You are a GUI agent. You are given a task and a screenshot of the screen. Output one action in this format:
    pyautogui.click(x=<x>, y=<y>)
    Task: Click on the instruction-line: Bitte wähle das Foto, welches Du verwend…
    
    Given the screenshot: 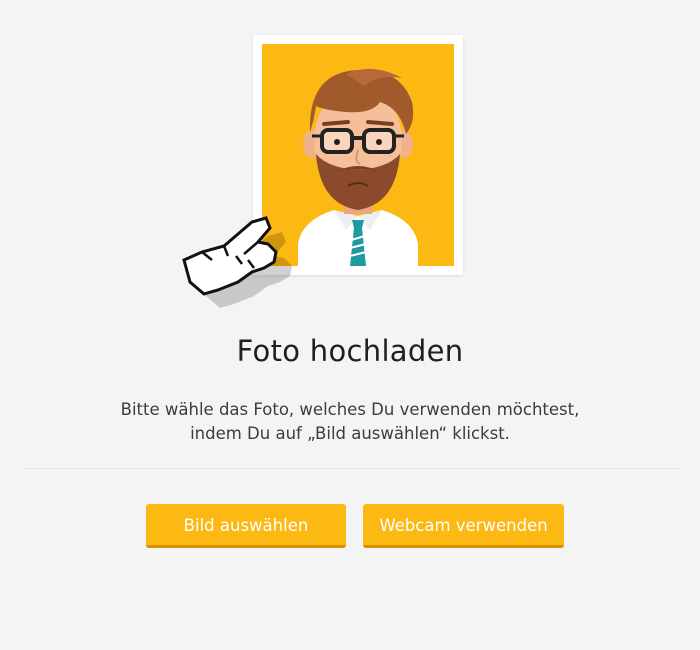 What is the action you would take?
    pyautogui.click(x=350, y=409)
    